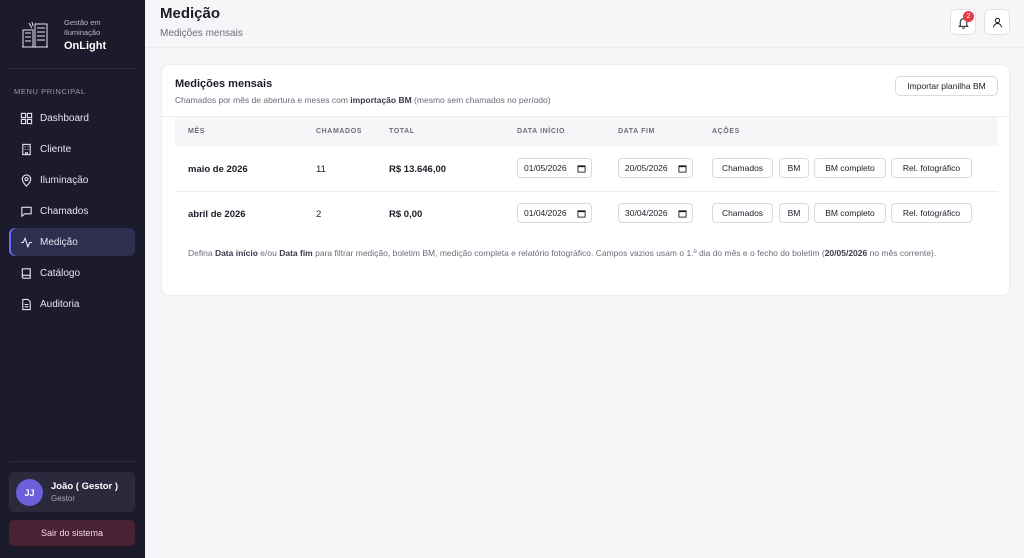 Image resolution: width=1024 pixels, height=558 pixels. What do you see at coordinates (64, 118) in the screenshot?
I see `sidebar-item-label: Dashboard` at bounding box center [64, 118].